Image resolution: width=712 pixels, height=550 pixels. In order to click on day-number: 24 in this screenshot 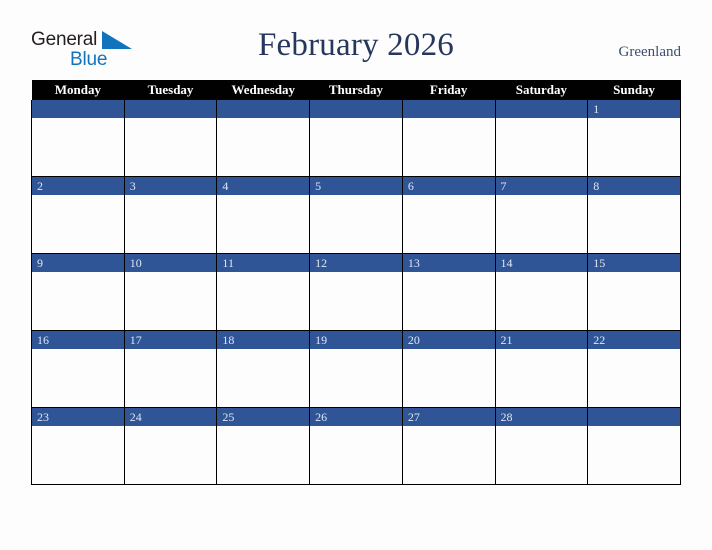, I will do `click(135, 417)`.